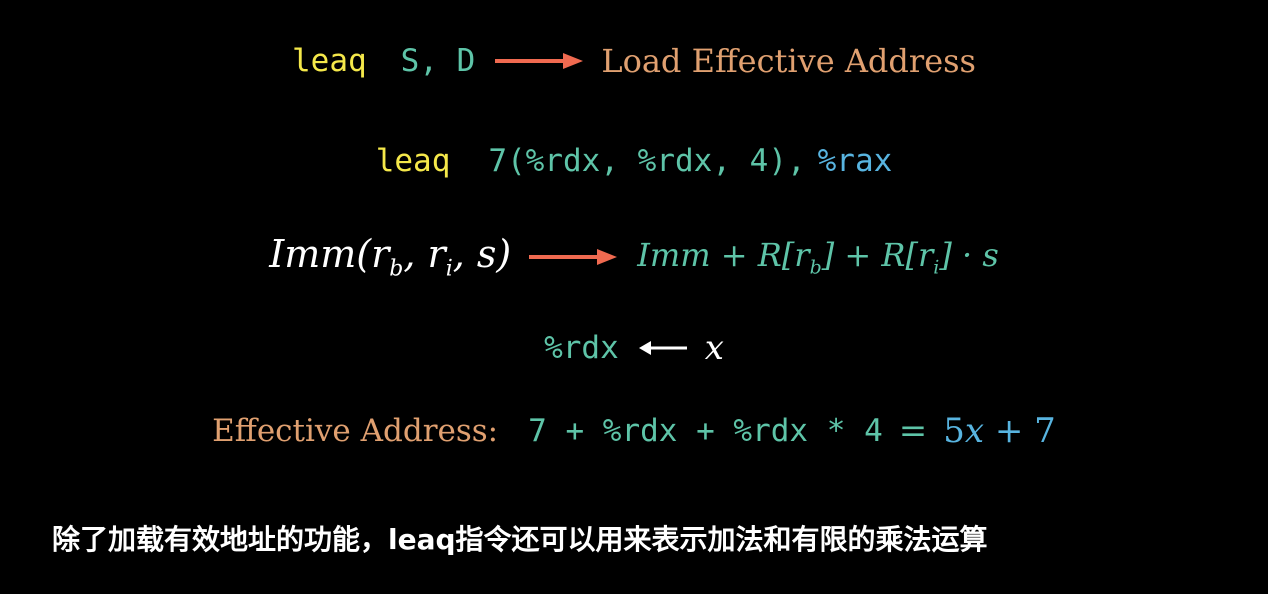 The height and width of the screenshot is (594, 1268). What do you see at coordinates (581, 348) in the screenshot?
I see `assigned-register: %rdx` at bounding box center [581, 348].